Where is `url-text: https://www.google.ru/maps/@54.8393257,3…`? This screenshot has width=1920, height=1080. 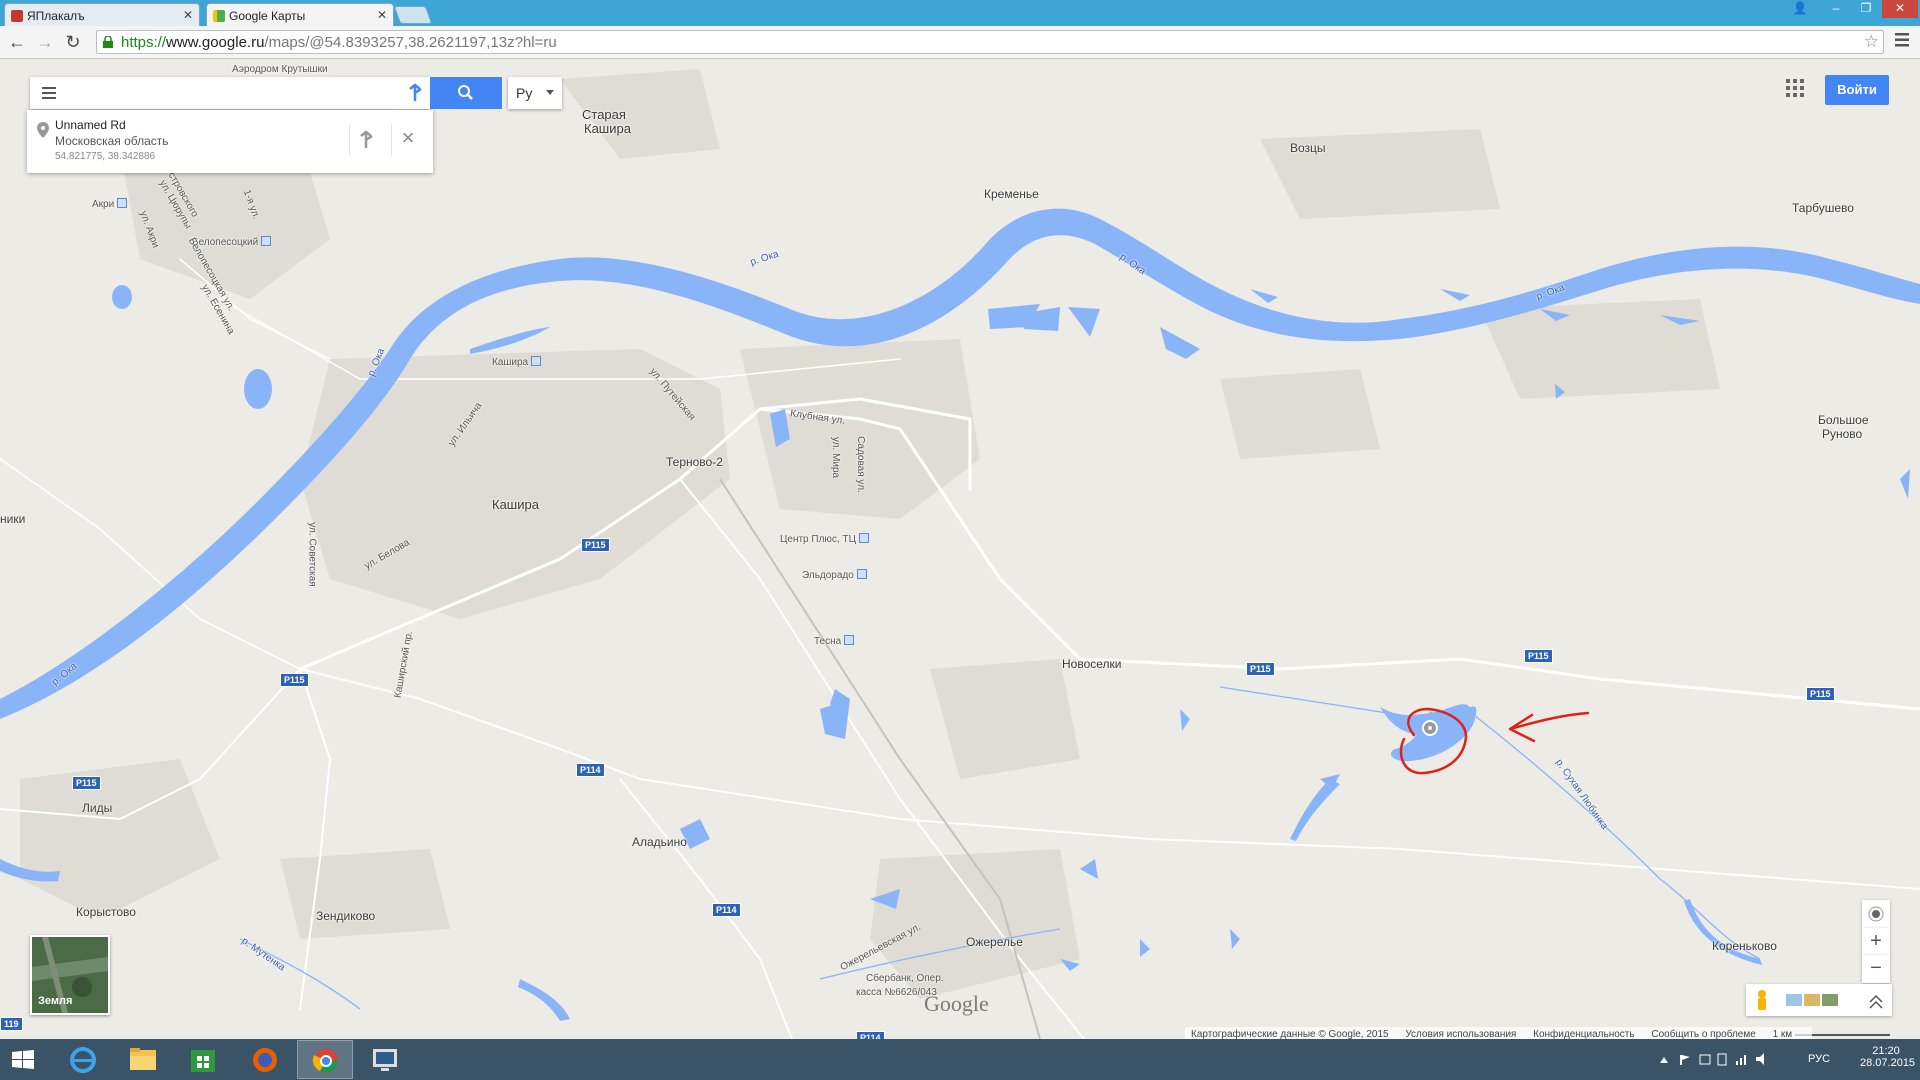
url-text: https://www.google.ru/maps/@54.8393257,3… is located at coordinates (339, 42).